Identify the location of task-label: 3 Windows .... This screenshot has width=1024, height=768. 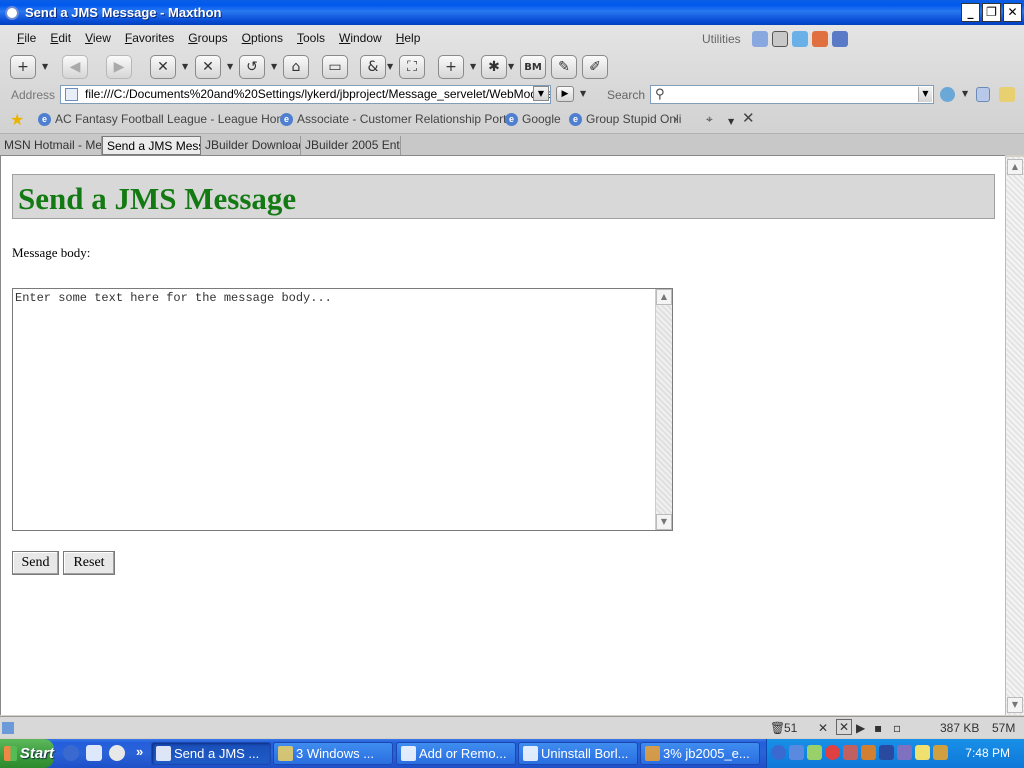
(335, 753).